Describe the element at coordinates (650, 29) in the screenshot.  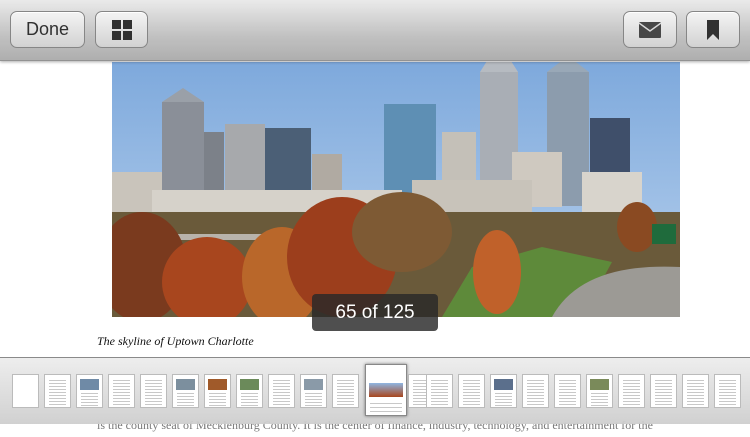
I see `share-mail-button` at that location.